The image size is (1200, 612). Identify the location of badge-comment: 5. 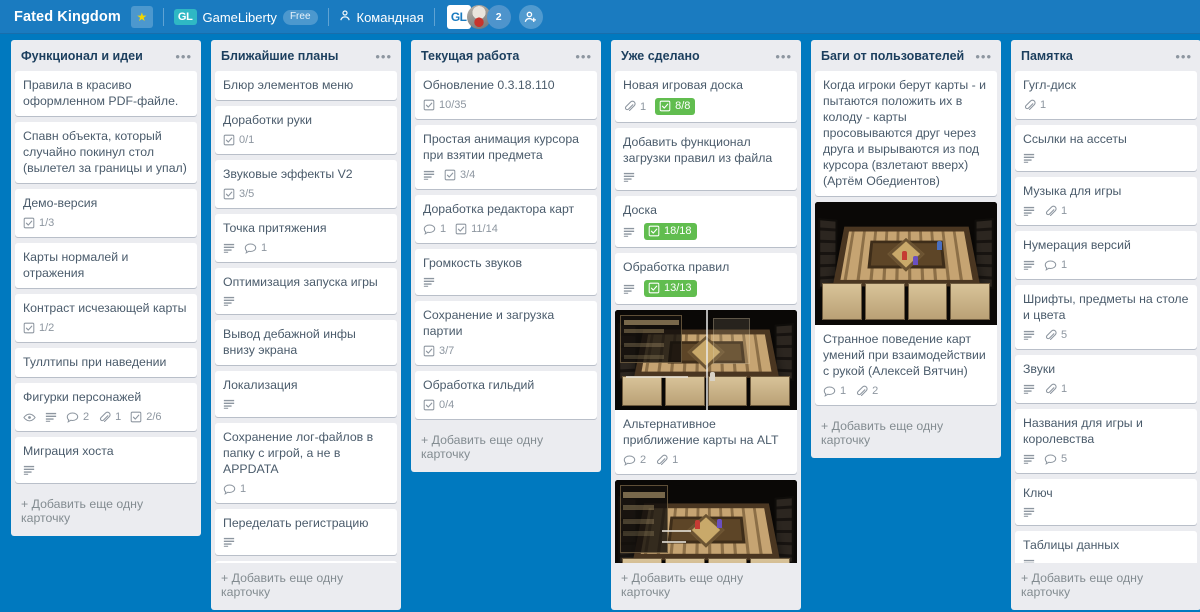
(1055, 459).